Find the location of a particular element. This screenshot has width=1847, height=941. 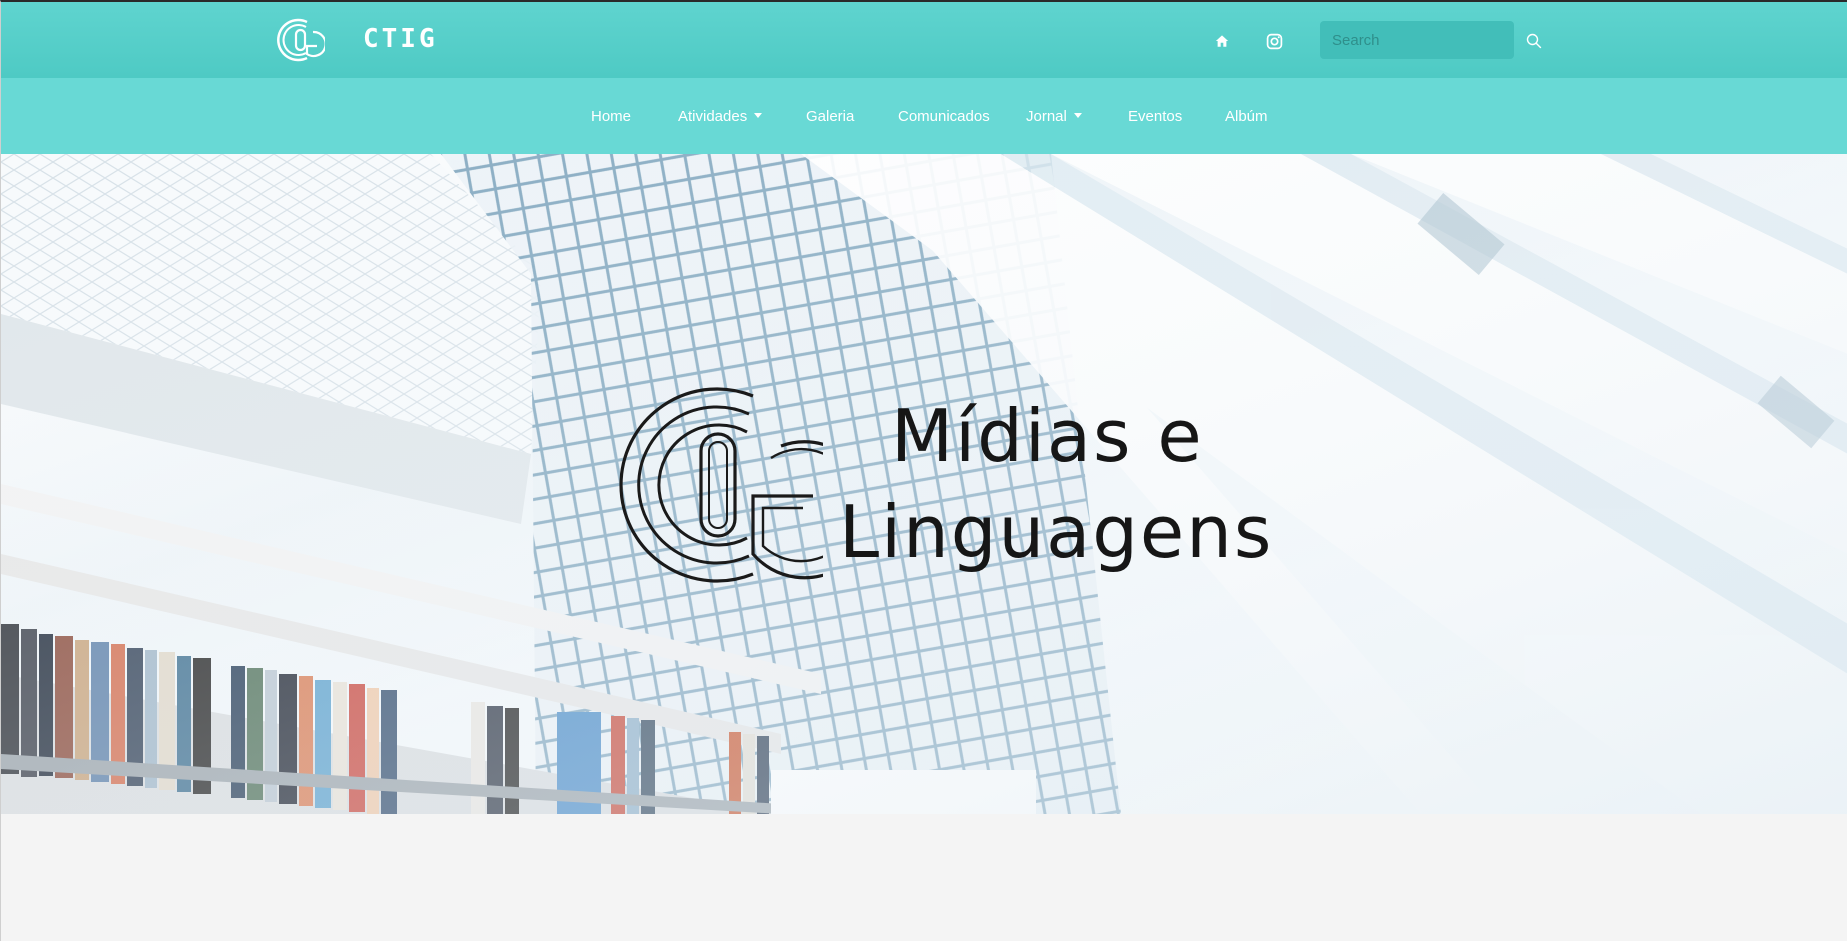

nav-item-label: Galeria is located at coordinates (830, 116).